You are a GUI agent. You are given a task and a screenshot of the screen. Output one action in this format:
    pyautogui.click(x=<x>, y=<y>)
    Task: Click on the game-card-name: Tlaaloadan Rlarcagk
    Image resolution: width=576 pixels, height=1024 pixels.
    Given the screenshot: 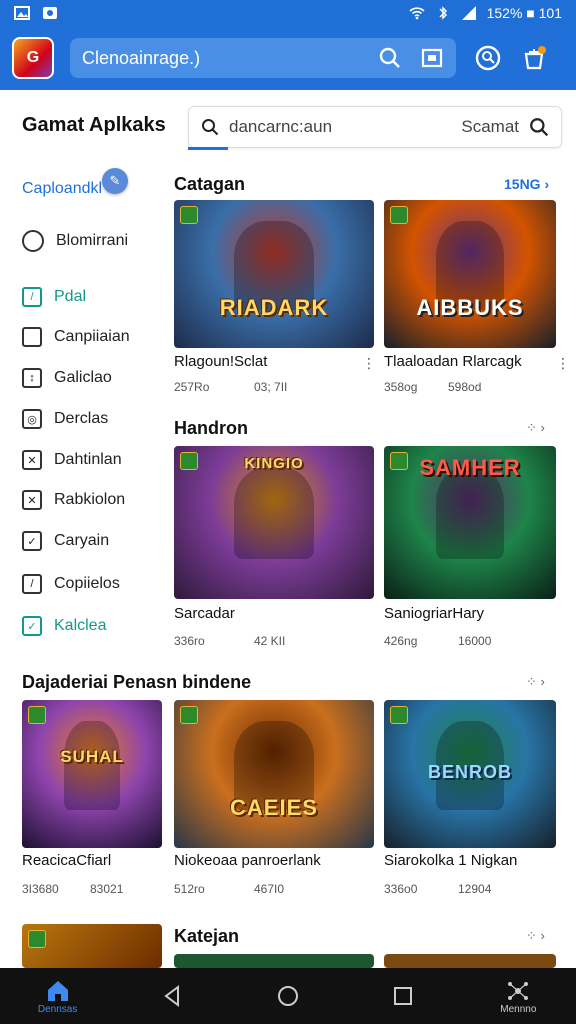 What is the action you would take?
    pyautogui.click(x=453, y=361)
    